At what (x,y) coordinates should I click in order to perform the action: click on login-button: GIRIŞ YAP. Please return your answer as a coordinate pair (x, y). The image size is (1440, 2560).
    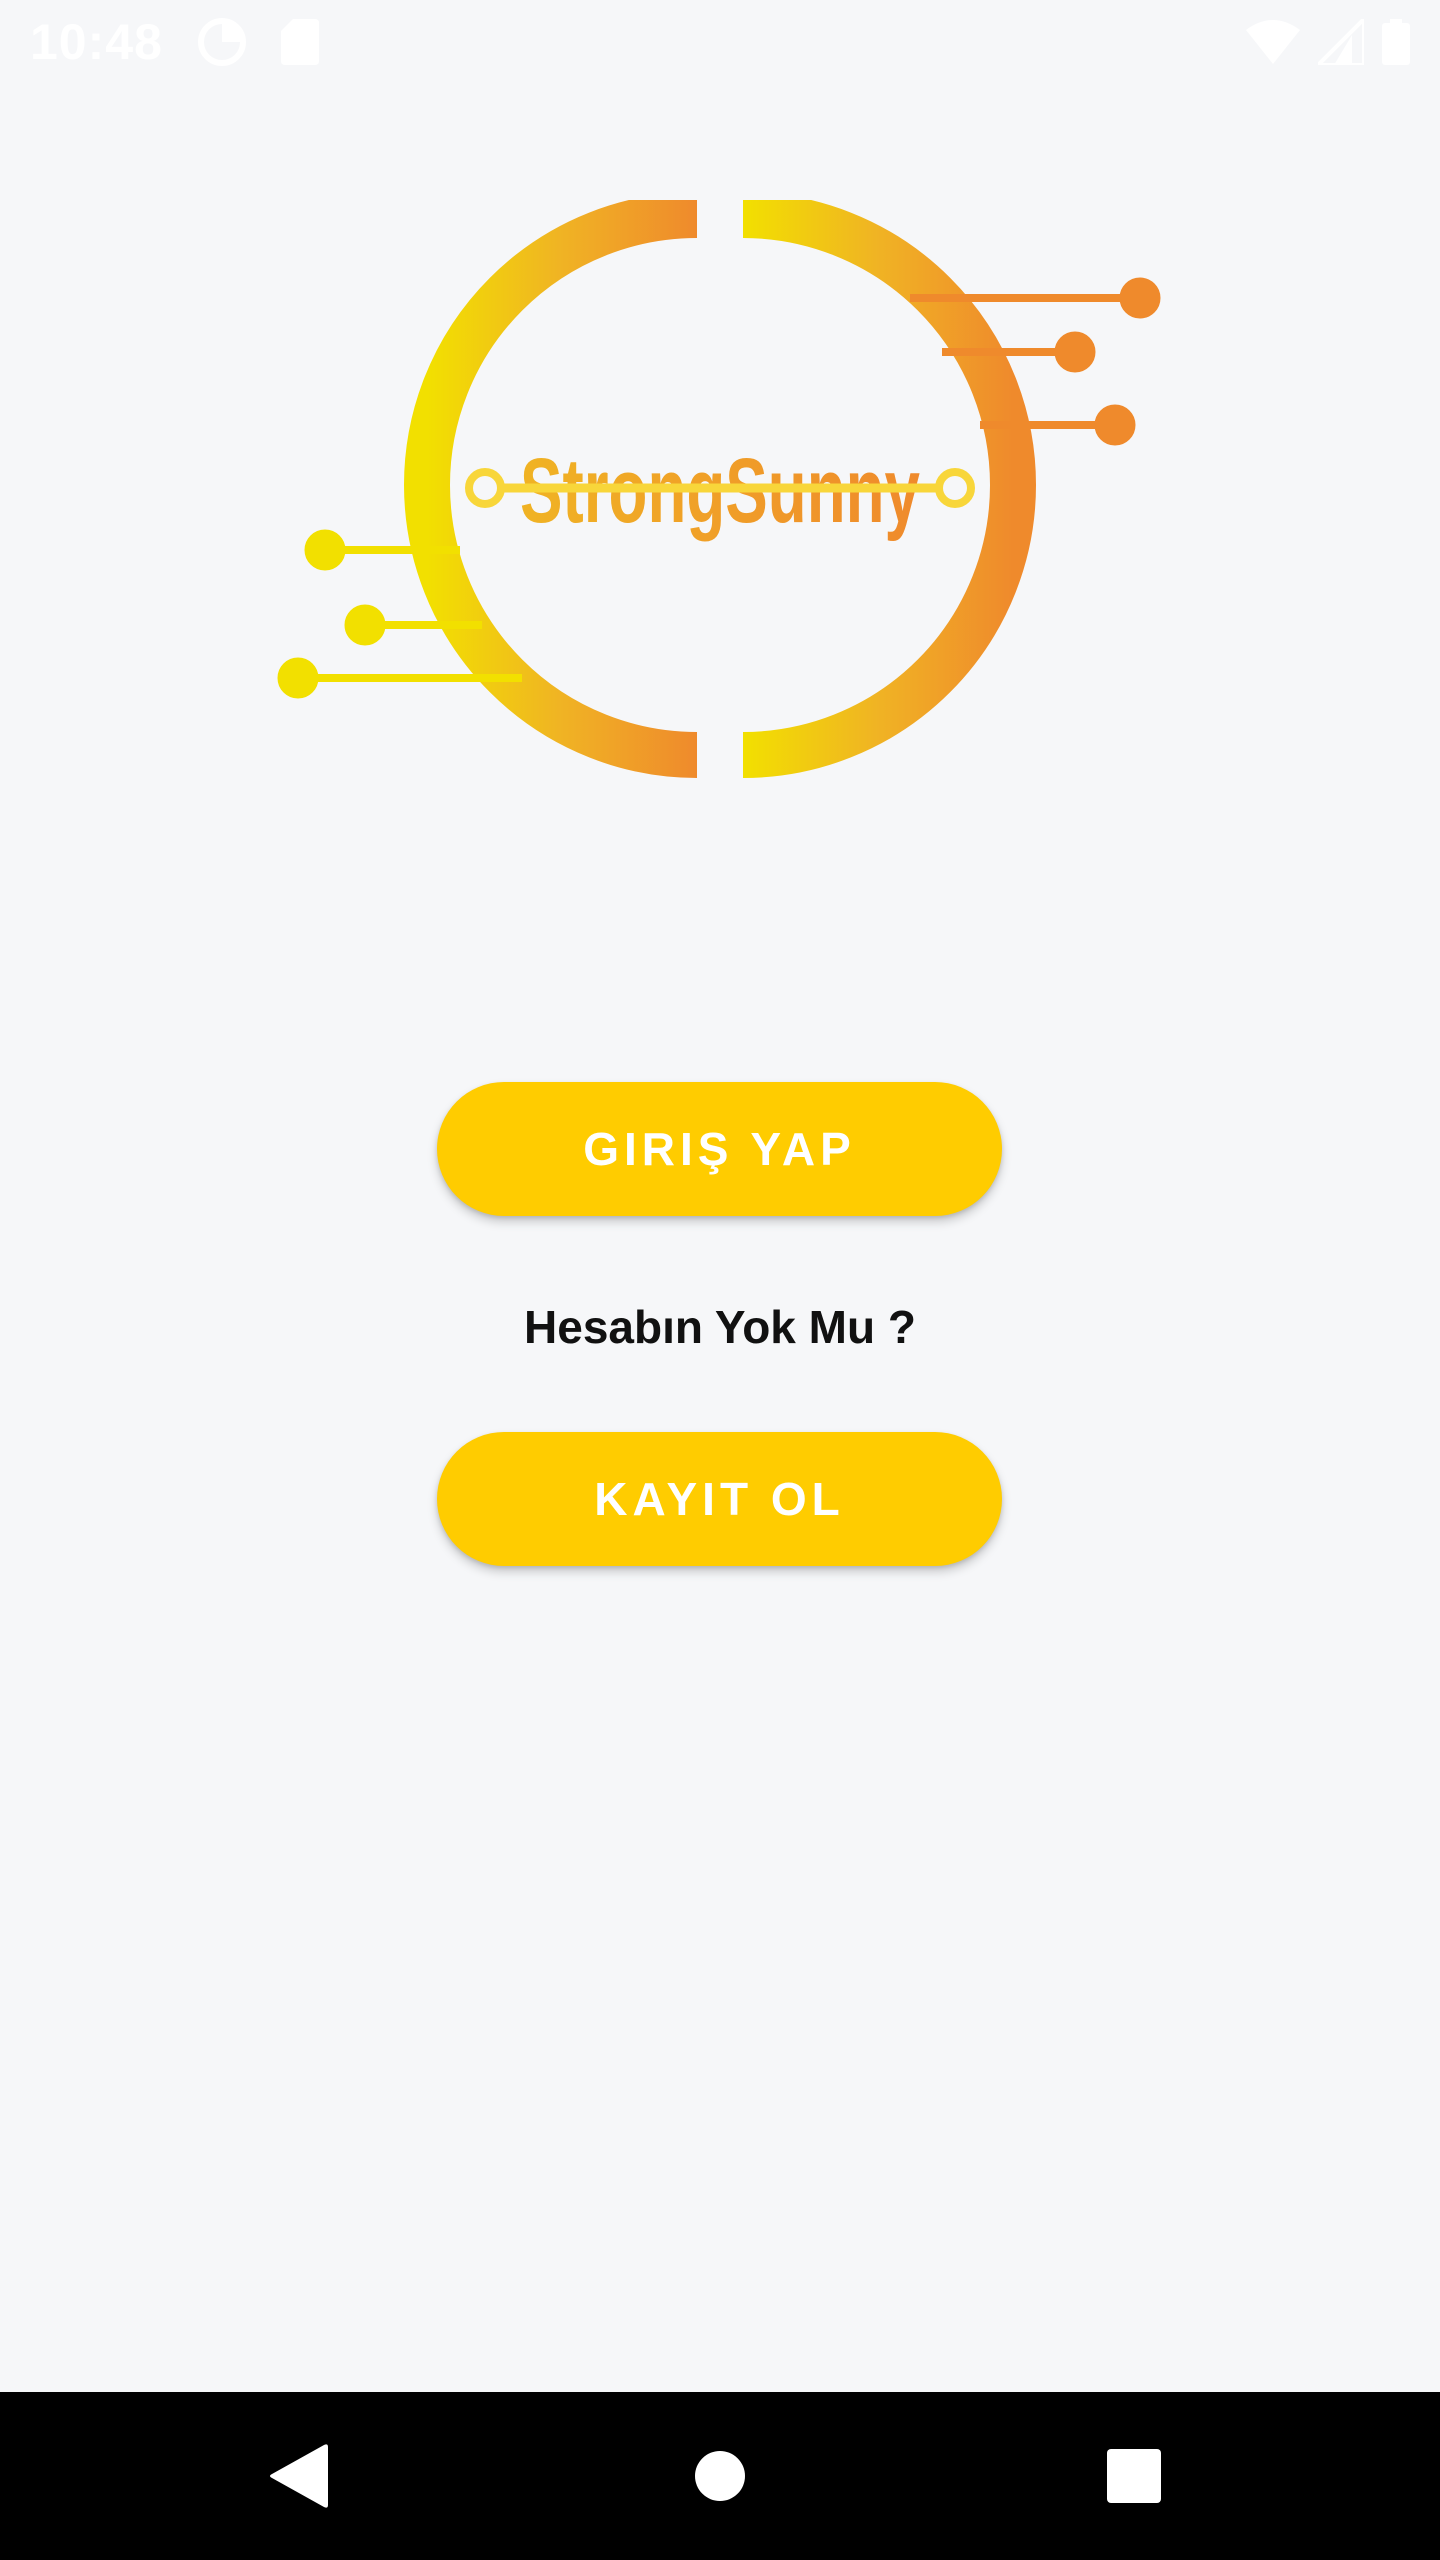
    Looking at the image, I should click on (719, 1149).